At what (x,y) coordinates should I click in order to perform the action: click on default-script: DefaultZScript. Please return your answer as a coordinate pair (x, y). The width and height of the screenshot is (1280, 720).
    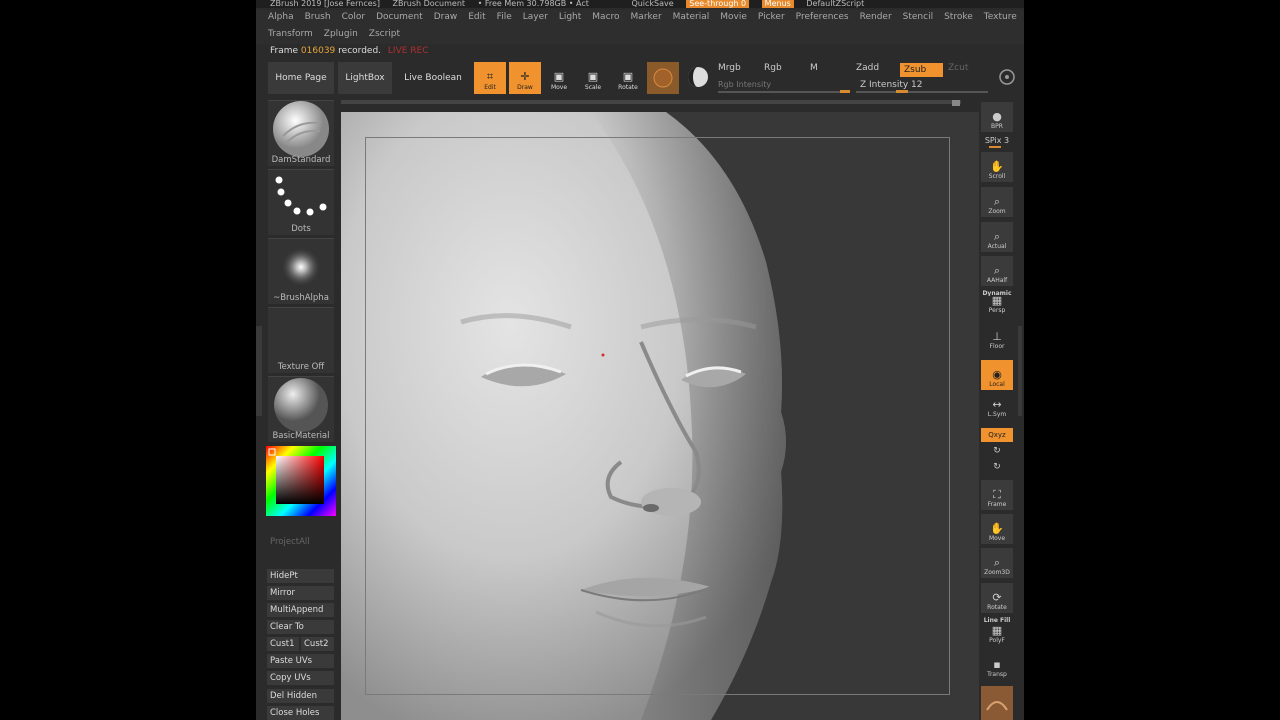
    Looking at the image, I should click on (835, 4).